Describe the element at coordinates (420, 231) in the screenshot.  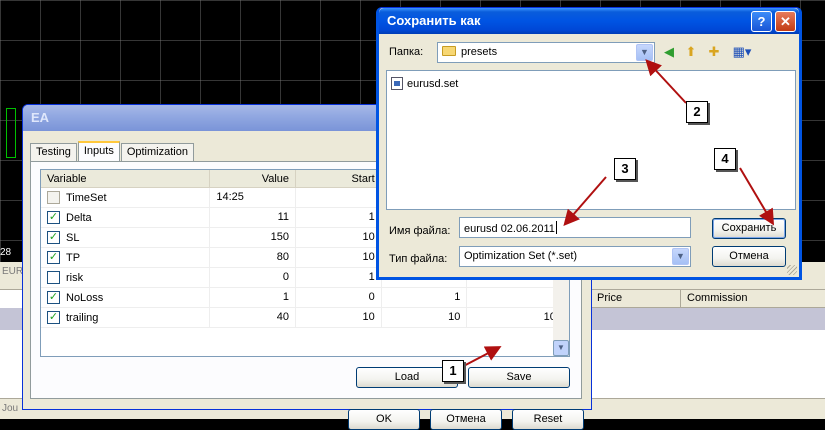
I see `filename-label: Имя файла:` at that location.